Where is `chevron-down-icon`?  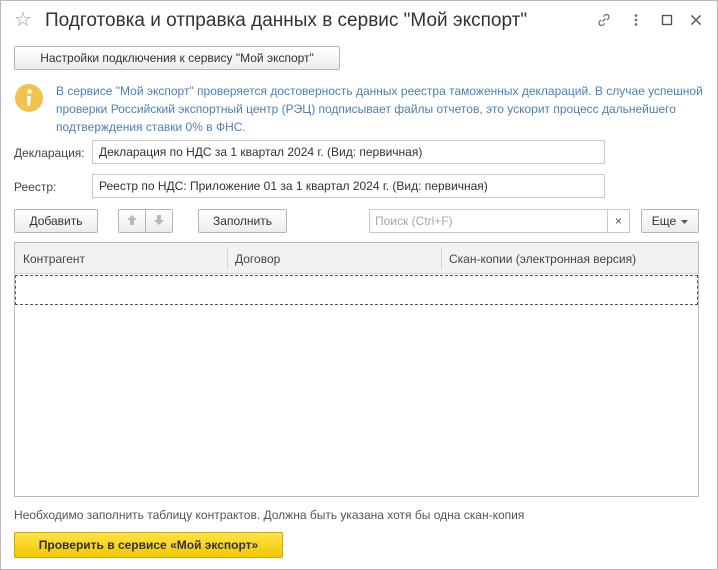
chevron-down-icon is located at coordinates (685, 221).